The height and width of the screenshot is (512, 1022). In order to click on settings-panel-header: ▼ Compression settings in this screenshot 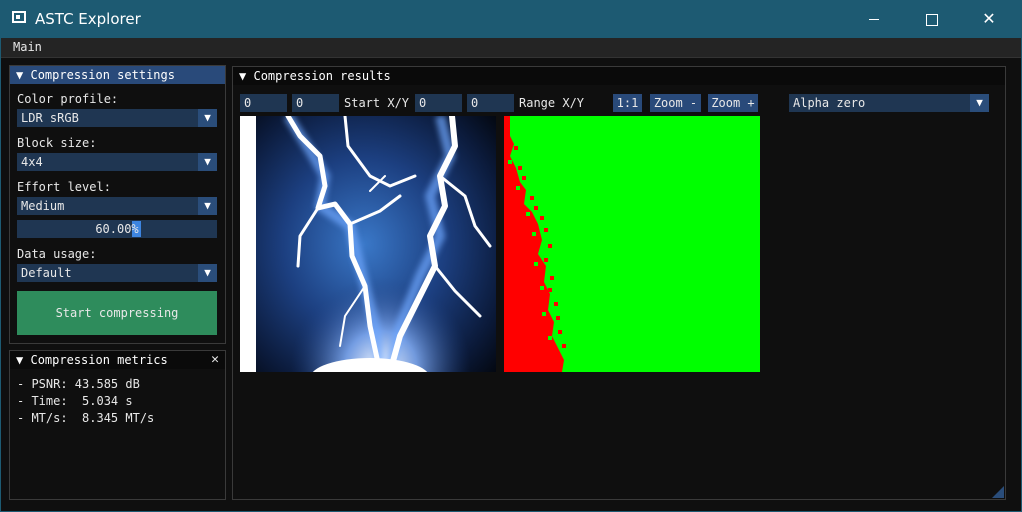, I will do `click(117, 75)`.